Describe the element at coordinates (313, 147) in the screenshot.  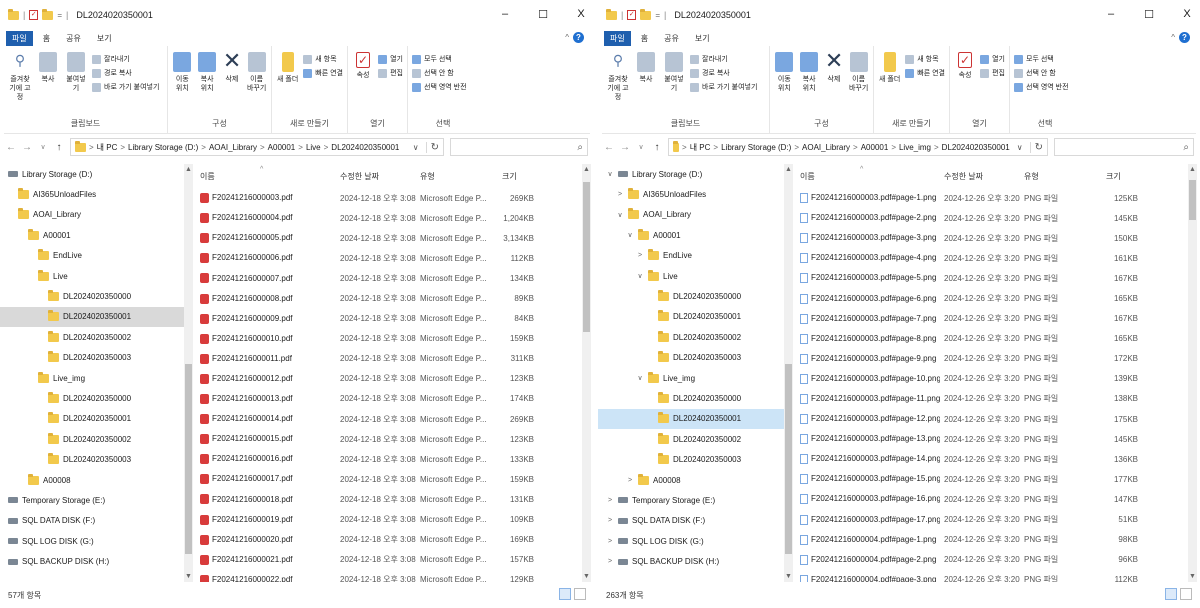
I see `breadcrumb-item: Live` at that location.